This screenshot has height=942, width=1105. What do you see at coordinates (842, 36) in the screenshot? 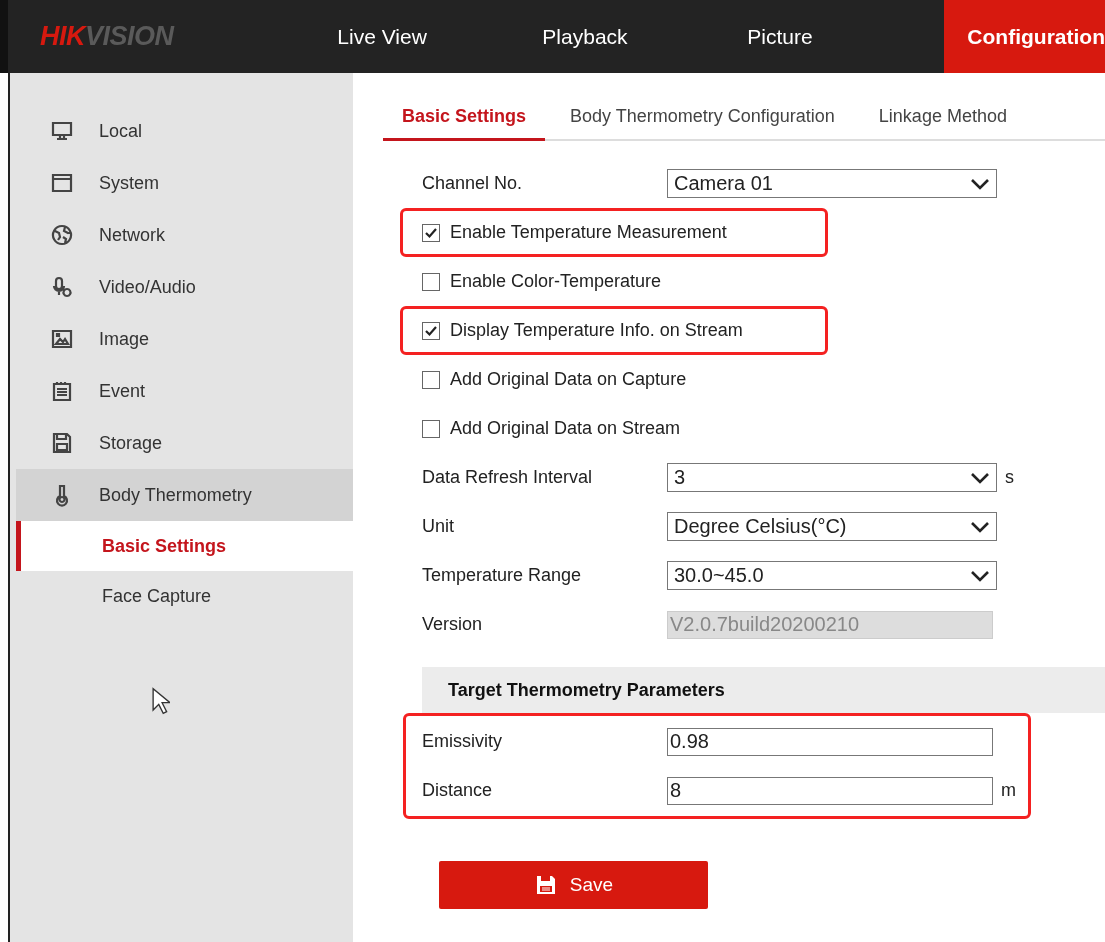
I see `nav-tab: Picture` at bounding box center [842, 36].